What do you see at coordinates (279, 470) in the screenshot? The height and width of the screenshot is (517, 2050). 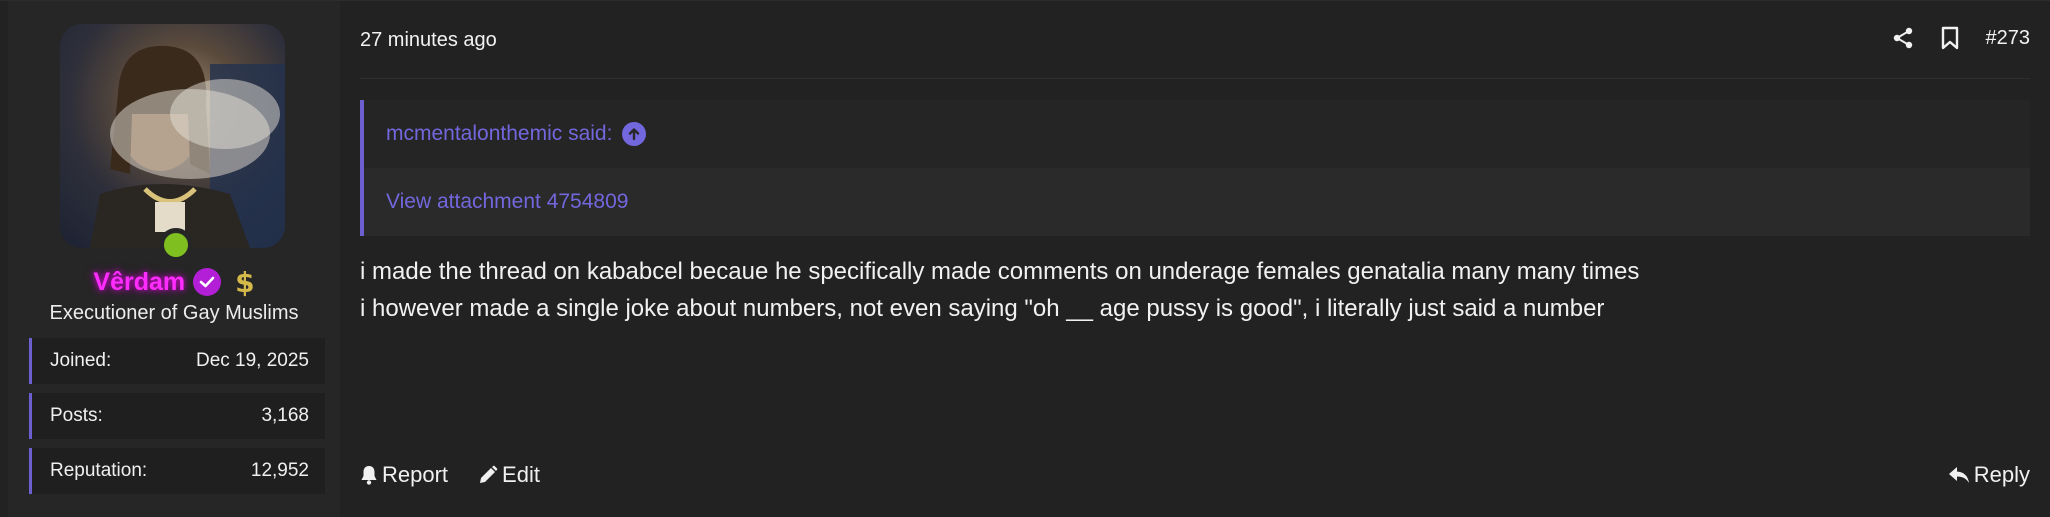 I see `stat-value: 12,952` at bounding box center [279, 470].